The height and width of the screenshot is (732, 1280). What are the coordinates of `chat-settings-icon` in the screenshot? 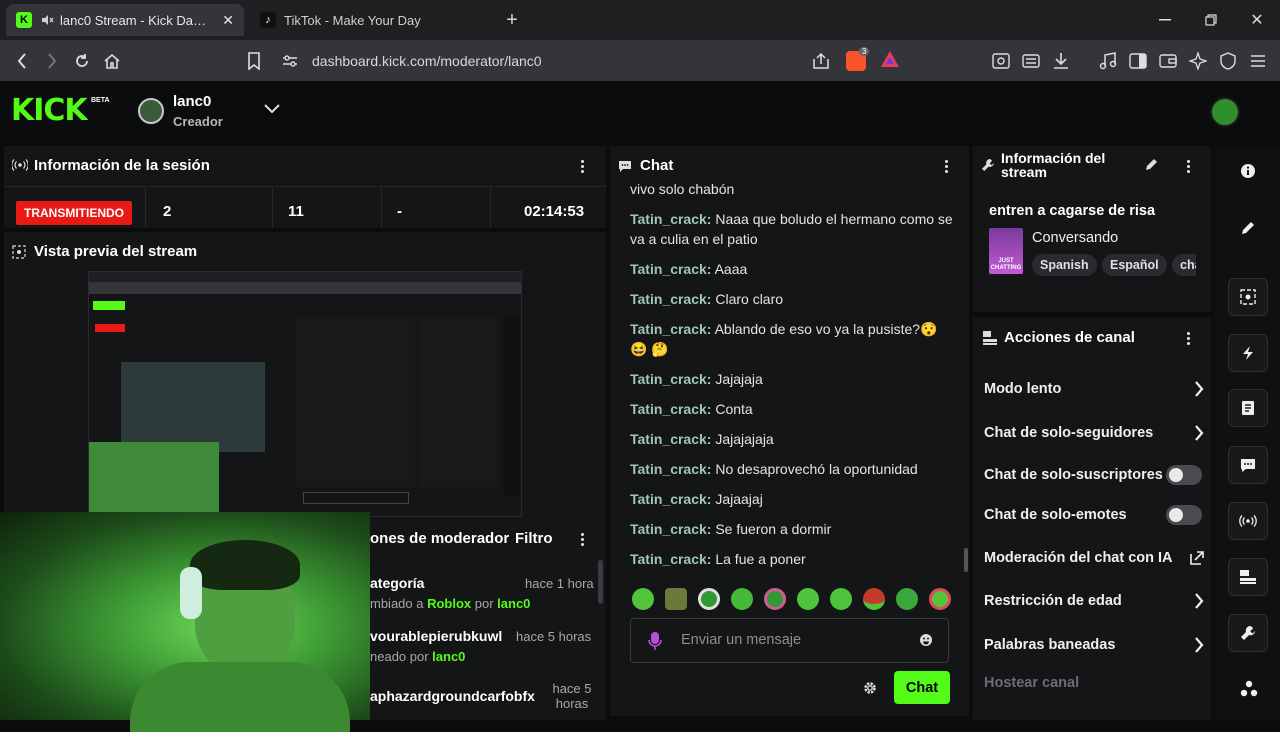 It's located at (870, 688).